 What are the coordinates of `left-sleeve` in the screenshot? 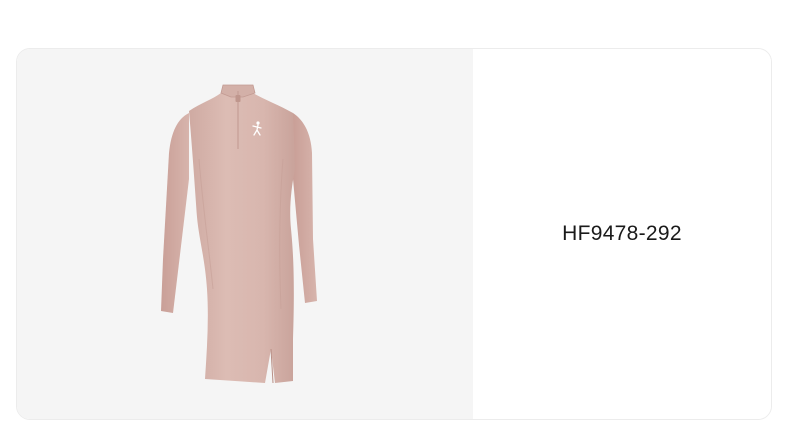 It's located at (175, 213).